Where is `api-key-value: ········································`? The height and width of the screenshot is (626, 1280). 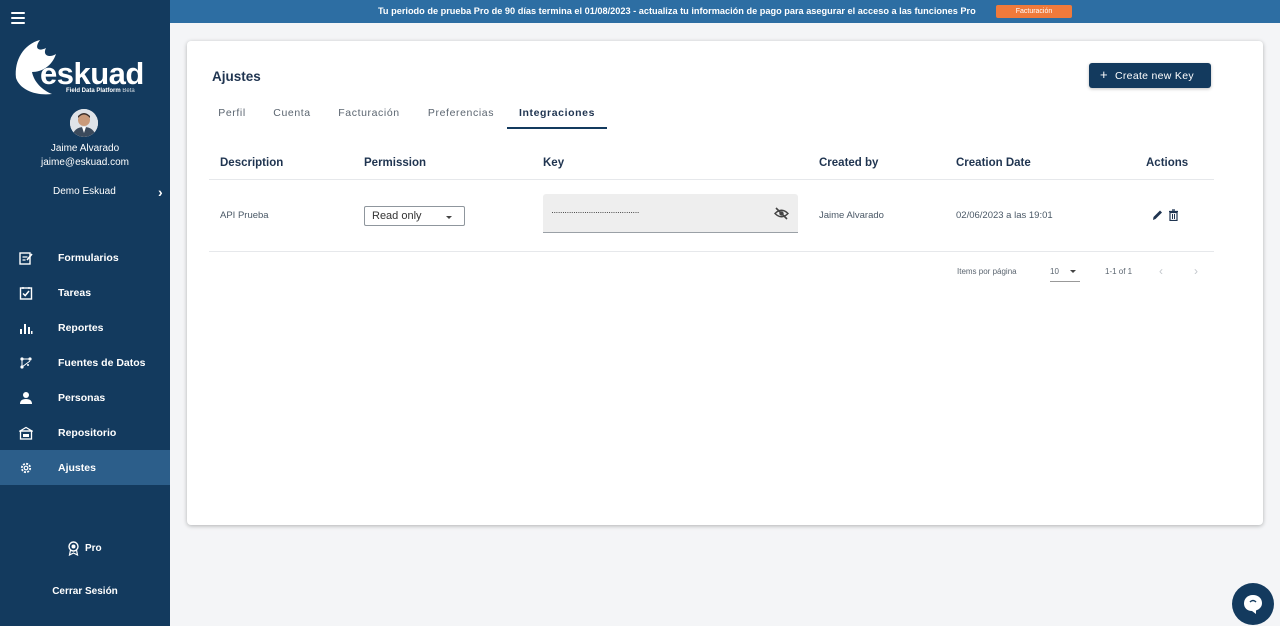
api-key-value: ········································ is located at coordinates (595, 212).